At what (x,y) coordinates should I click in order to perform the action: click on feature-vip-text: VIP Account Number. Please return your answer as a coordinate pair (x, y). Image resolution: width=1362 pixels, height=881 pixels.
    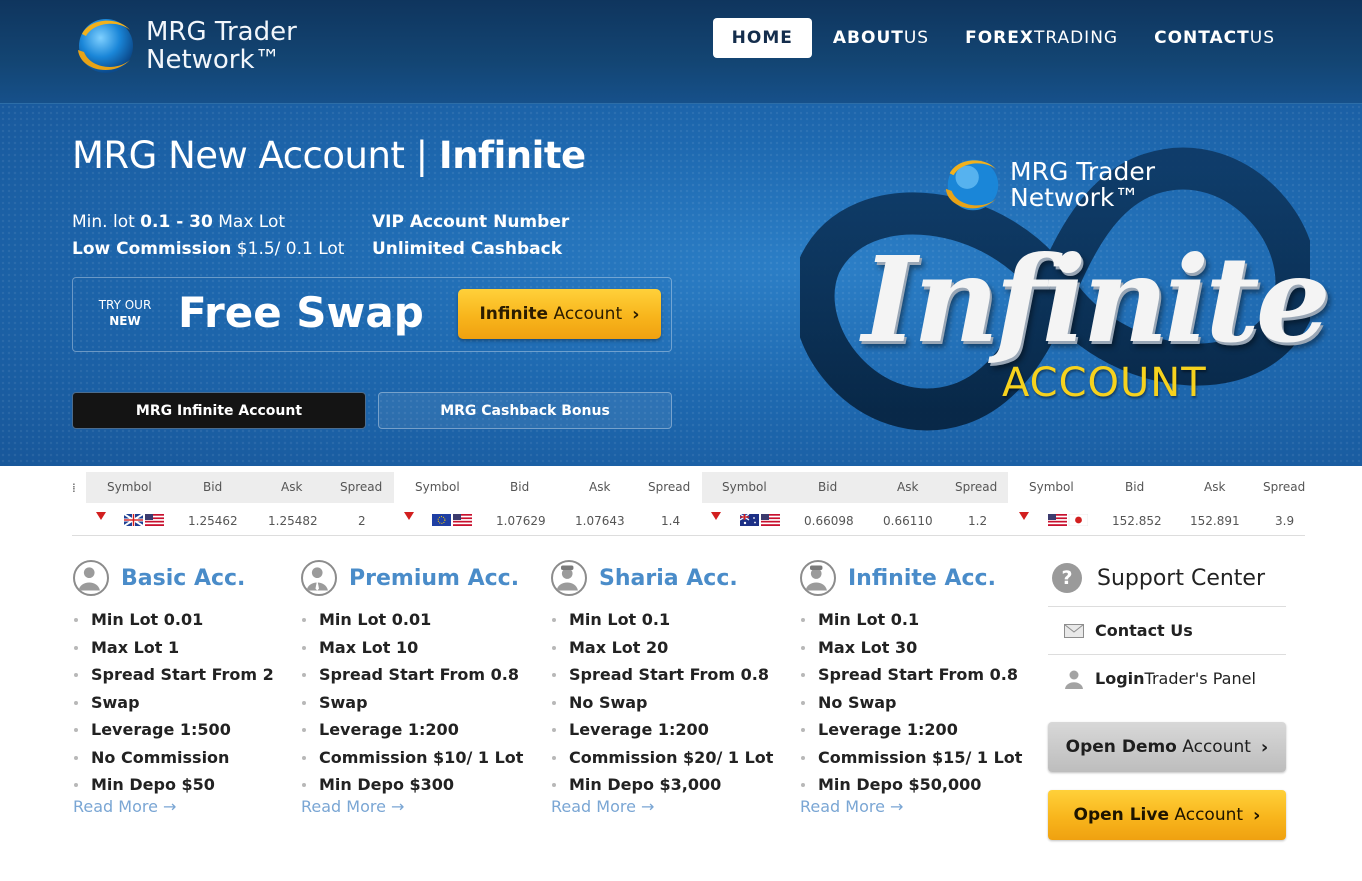
    Looking at the image, I should click on (471, 222).